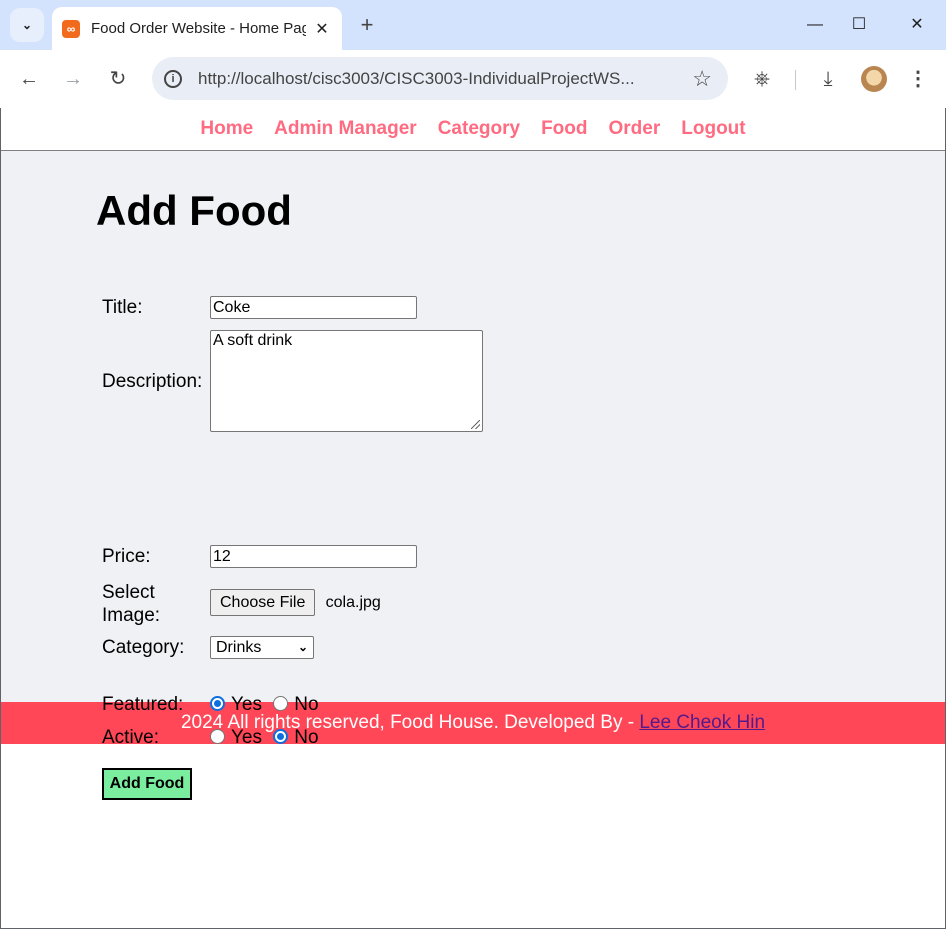 The image size is (946, 929). What do you see at coordinates (143, 647) in the screenshot?
I see `category-label: Category:` at bounding box center [143, 647].